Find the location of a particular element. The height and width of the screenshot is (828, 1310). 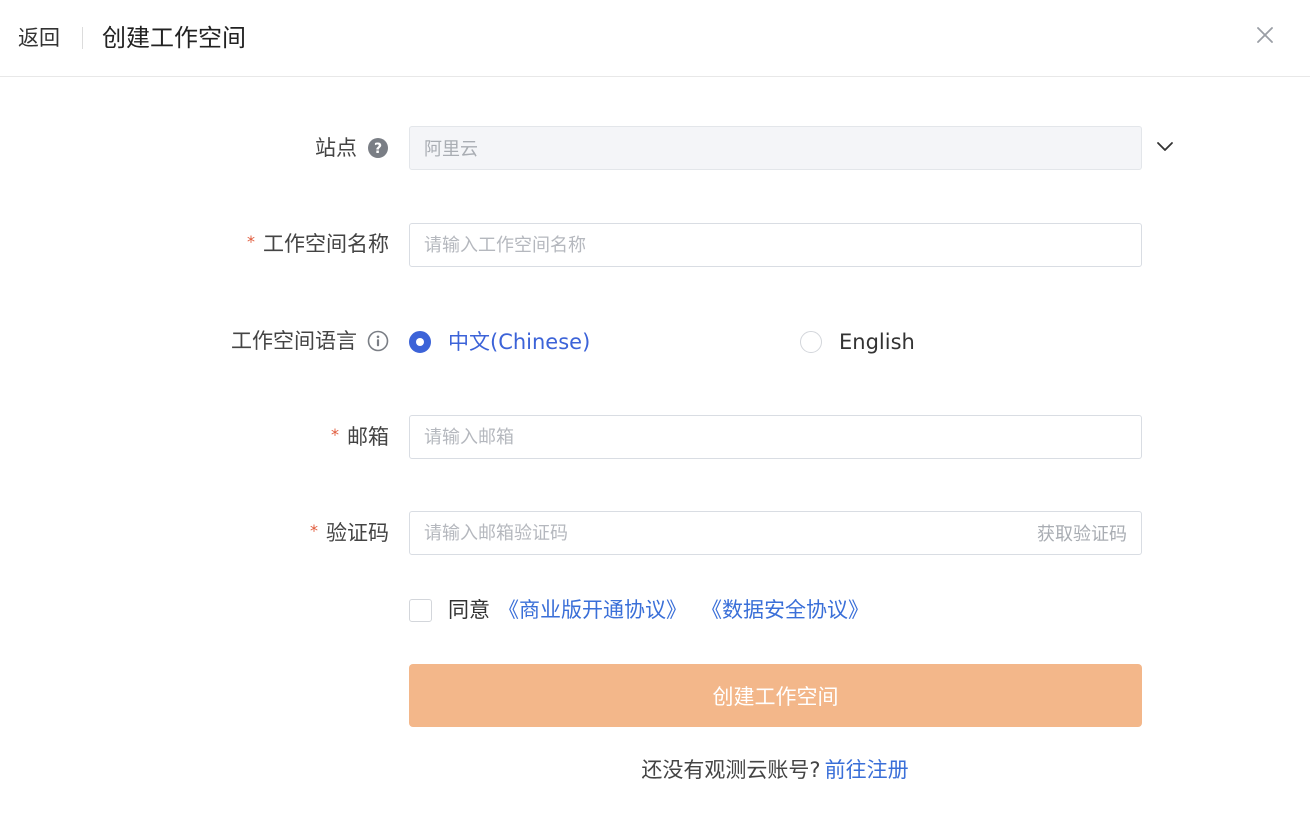

radio-chinese: 中文(Chinese) is located at coordinates (499, 342).